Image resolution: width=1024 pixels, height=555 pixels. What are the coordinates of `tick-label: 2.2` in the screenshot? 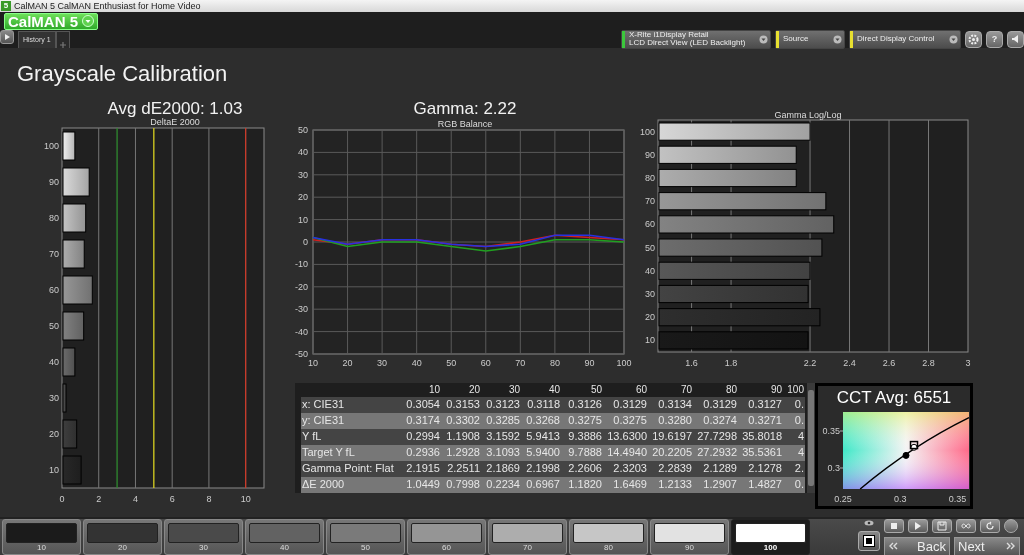 It's located at (810, 363).